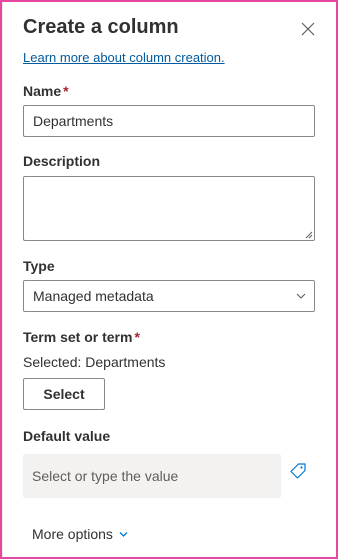 This screenshot has width=338, height=559. I want to click on name-field: Departments, so click(169, 121).